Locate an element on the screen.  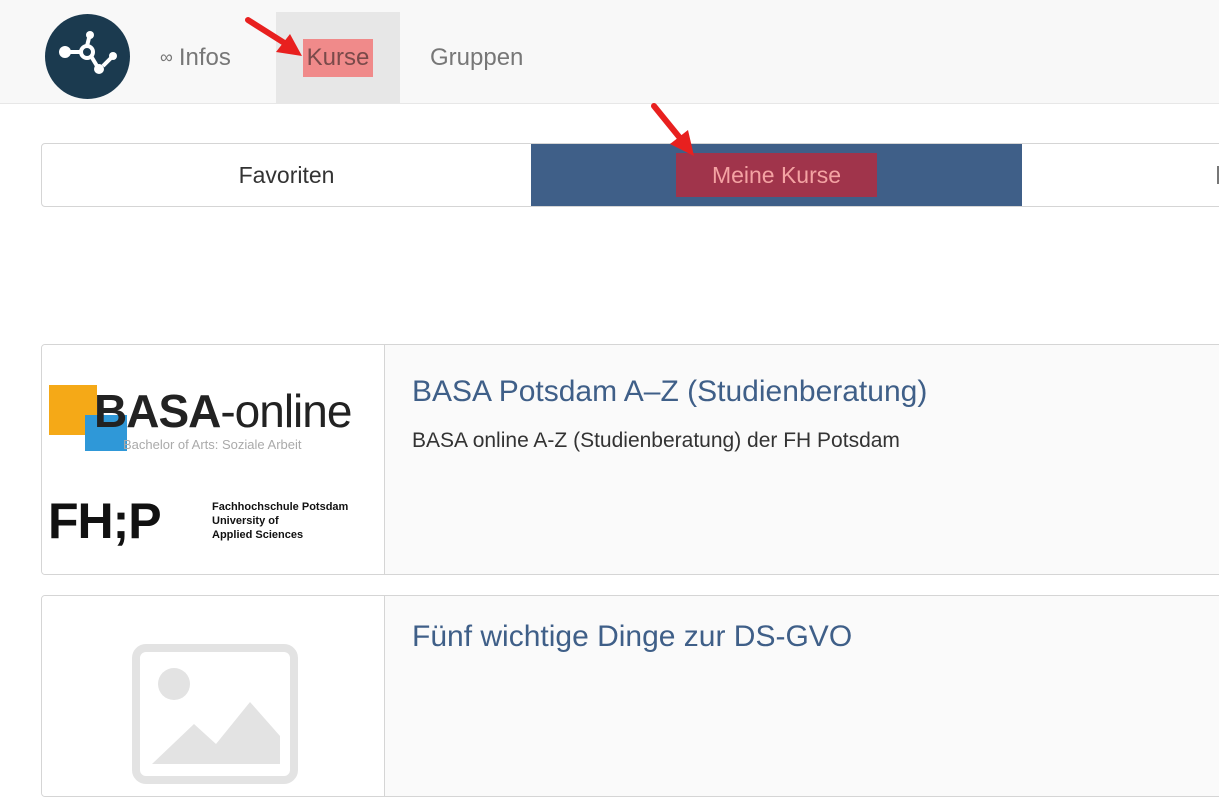
tab-favoriten-label: Favoriten is located at coordinates (286, 174).